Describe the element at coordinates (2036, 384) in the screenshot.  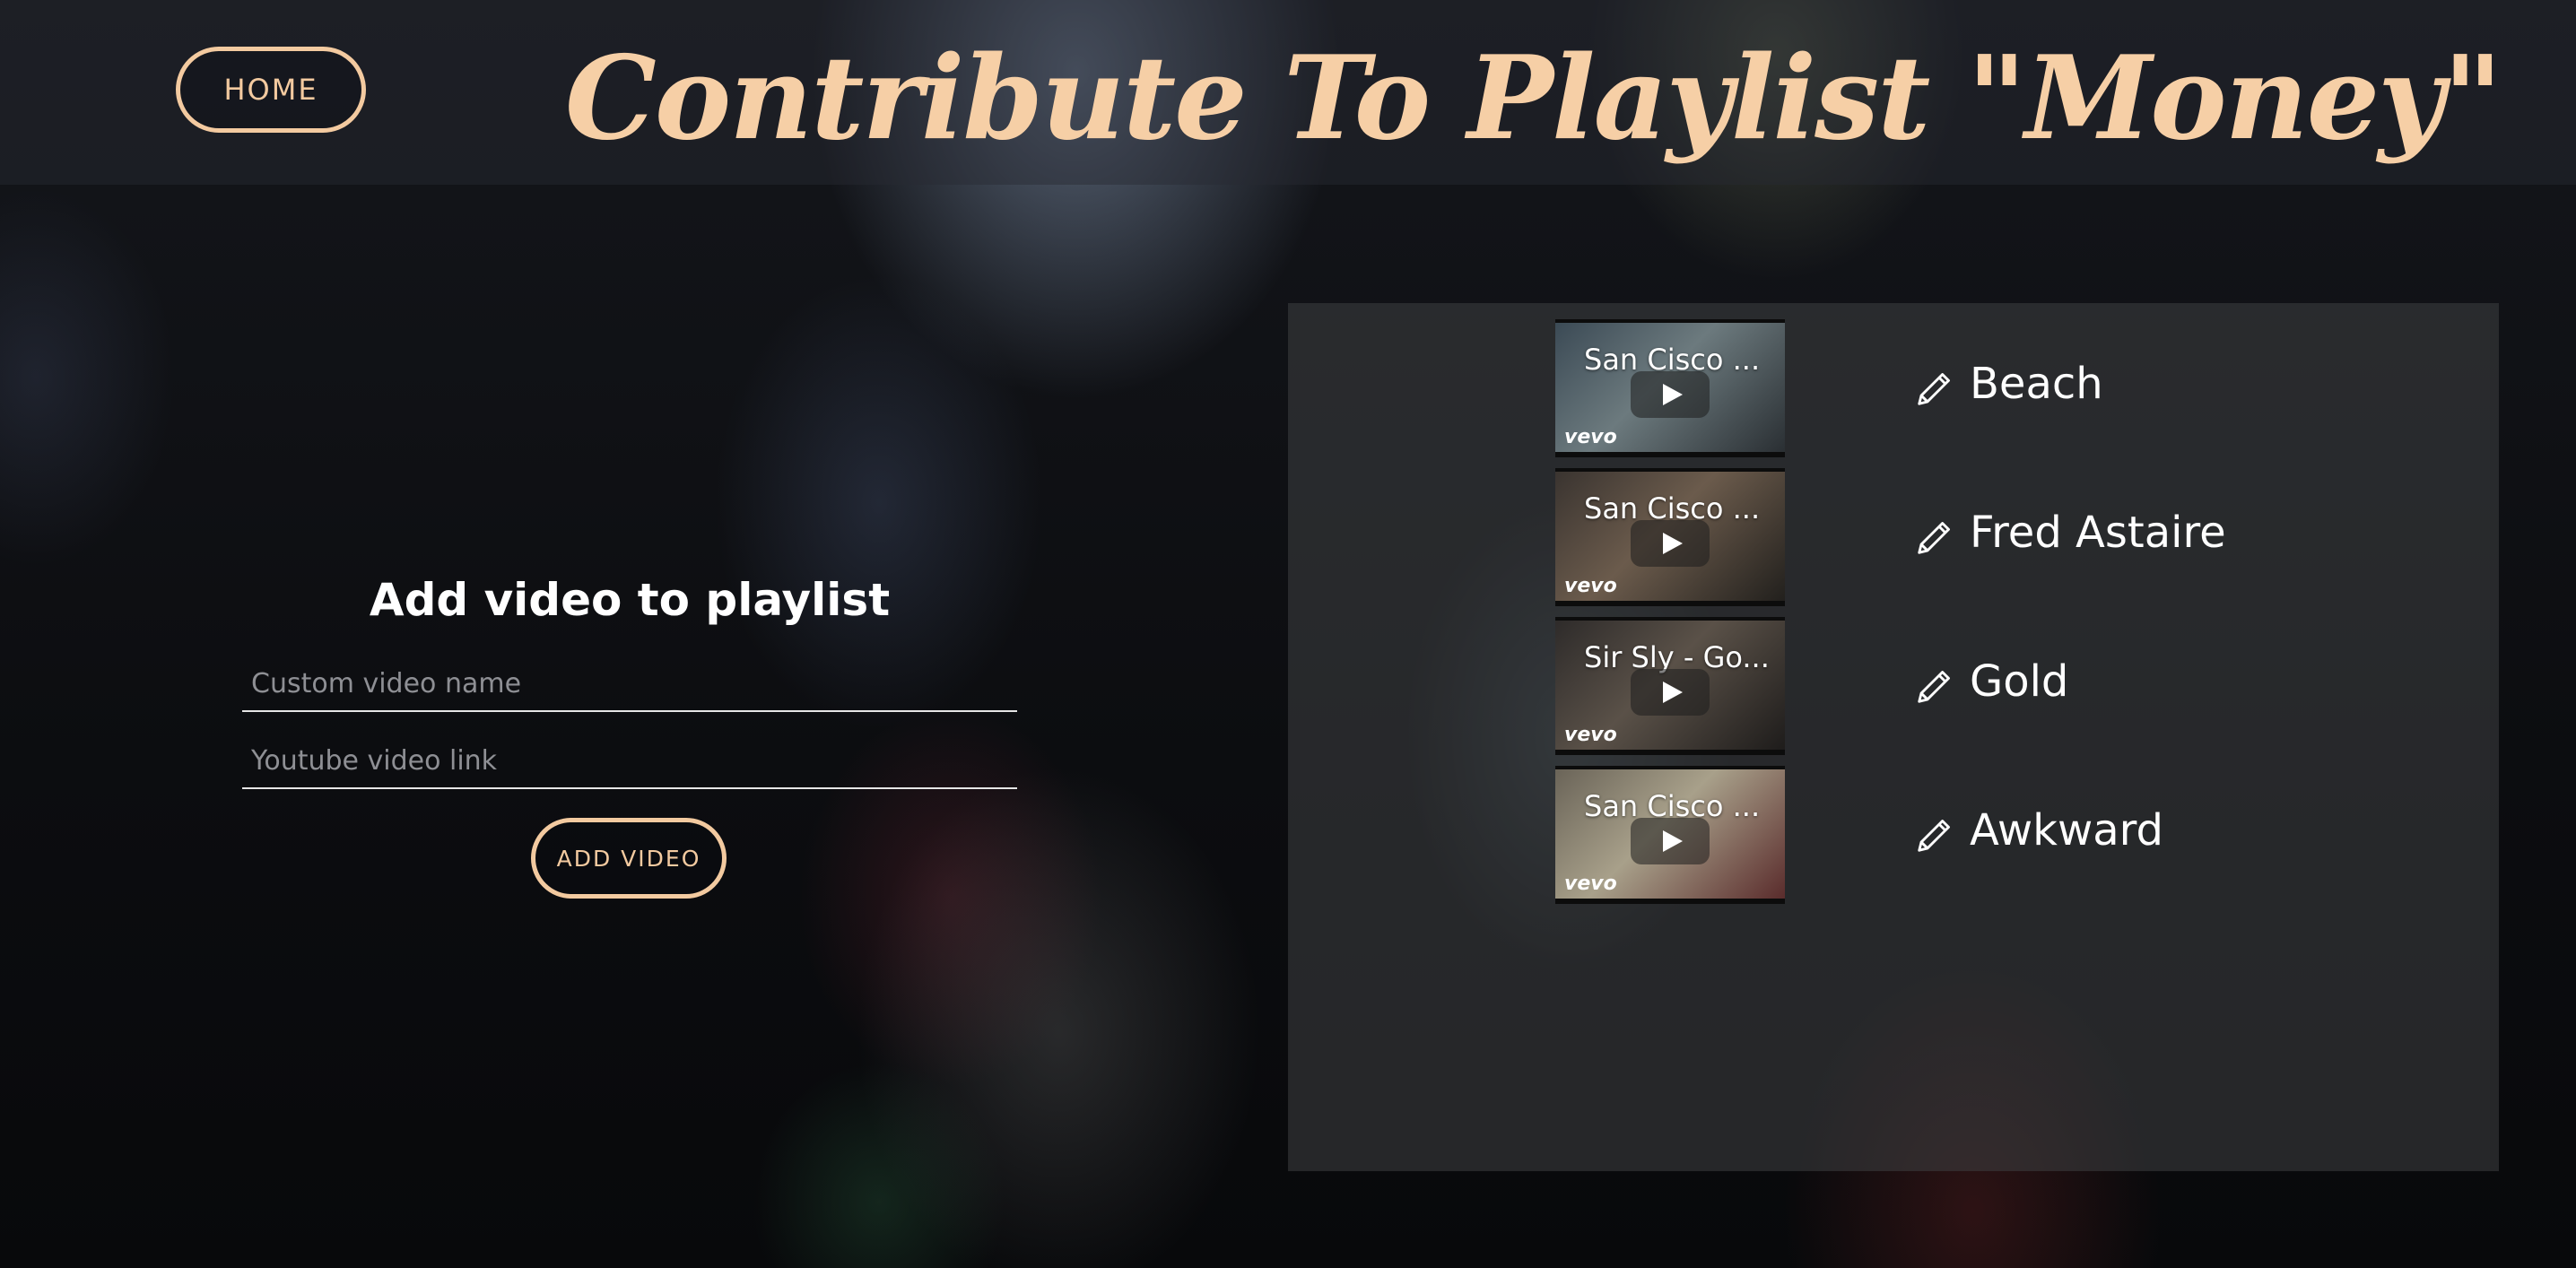
I see `video-name: Beach` at that location.